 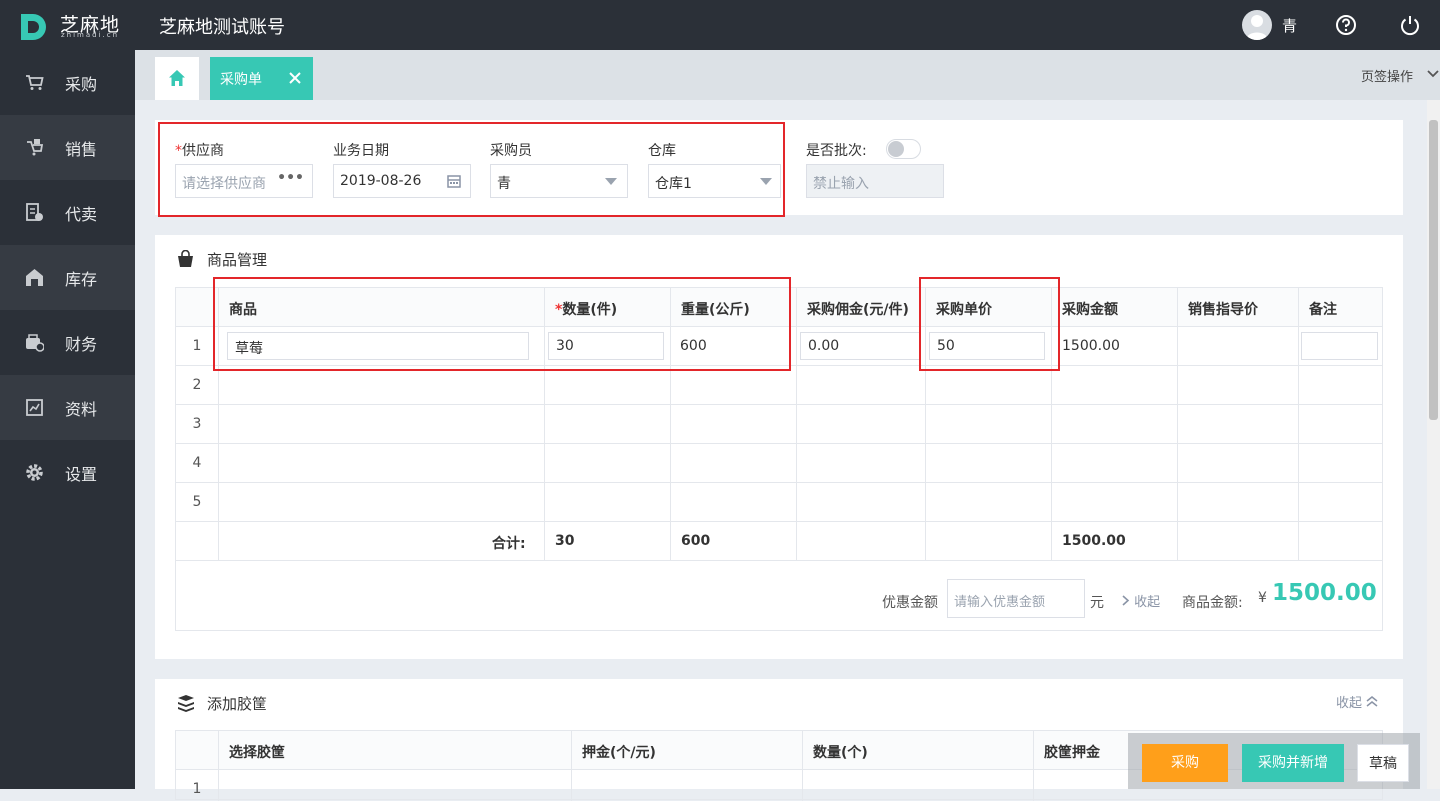 I want to click on goods-section-title: 商品管理, so click(x=237, y=260).